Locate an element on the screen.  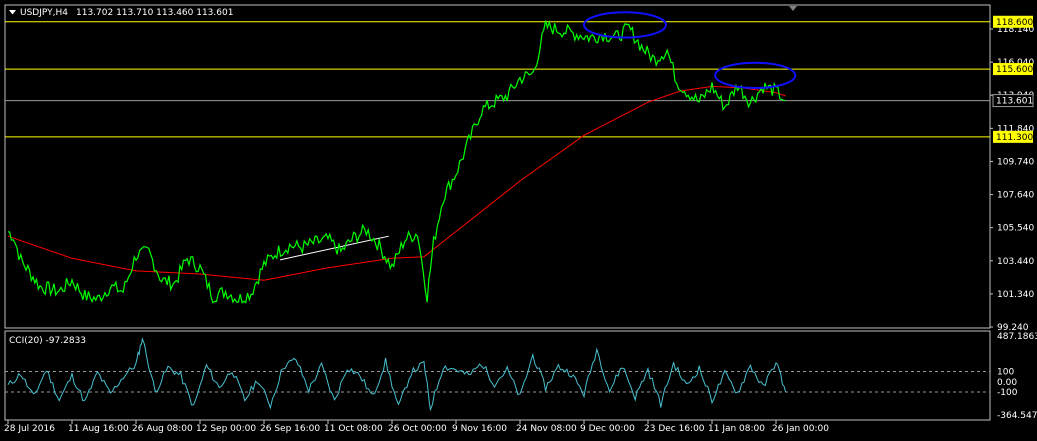
time-axis-tick-label: 26 Jan 00:00 is located at coordinates (800, 429).